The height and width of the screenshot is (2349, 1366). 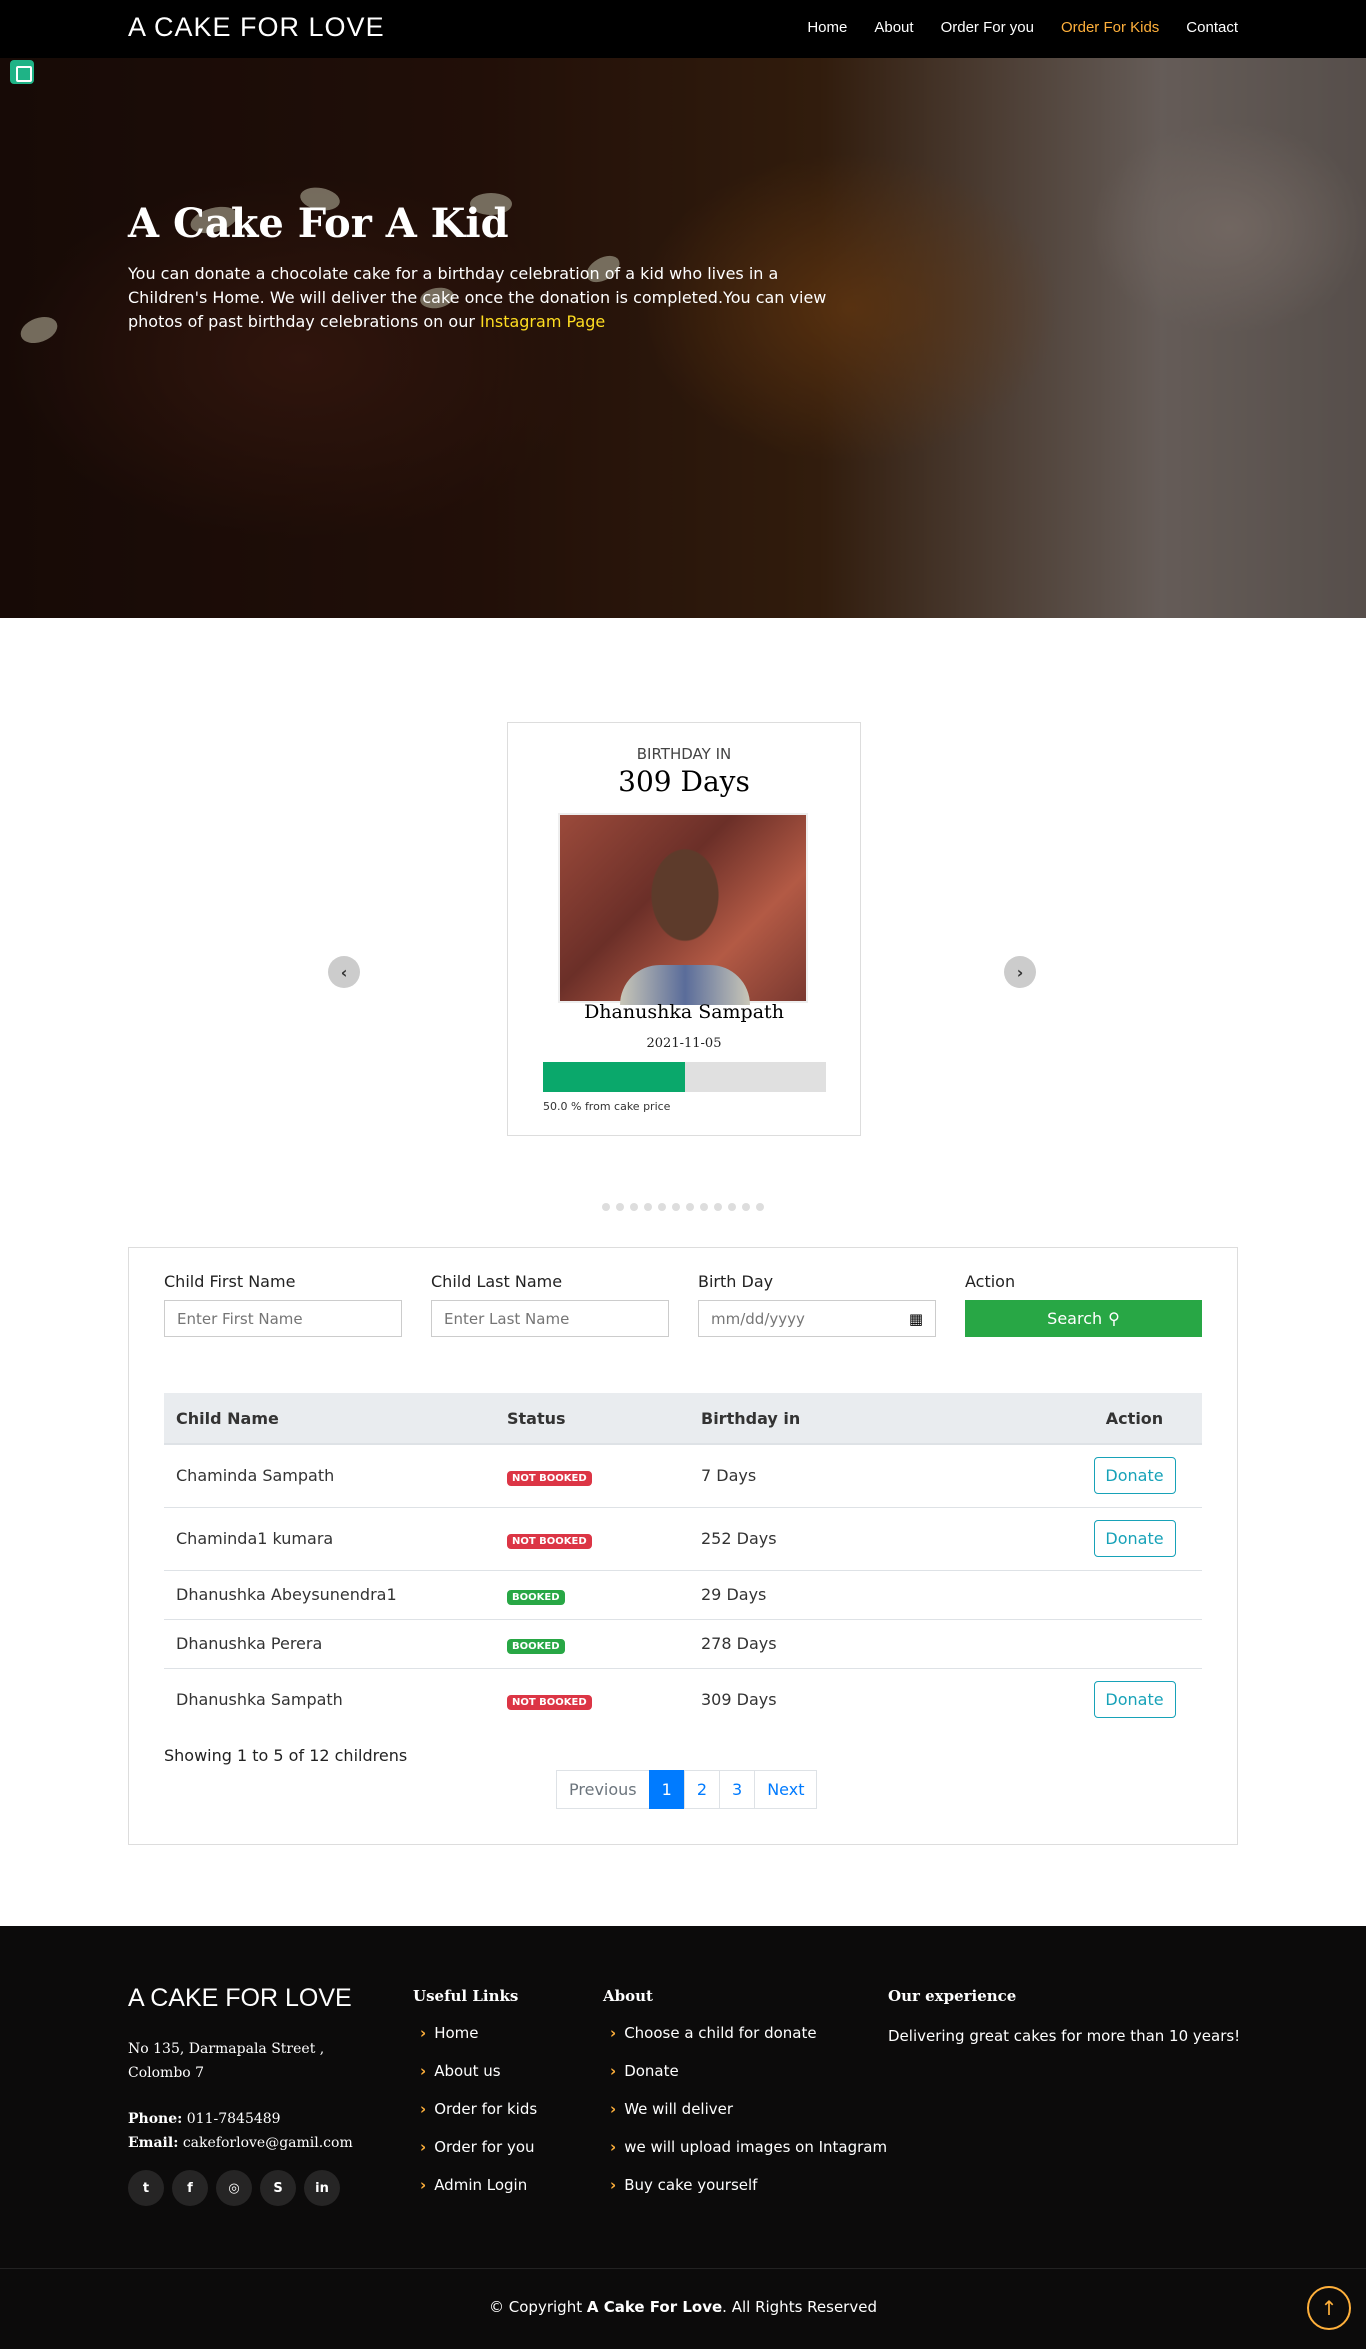 I want to click on table-row: Chaminda1 kumara NOT BOOKED 252 Days Donate, so click(x=683, y=1538).